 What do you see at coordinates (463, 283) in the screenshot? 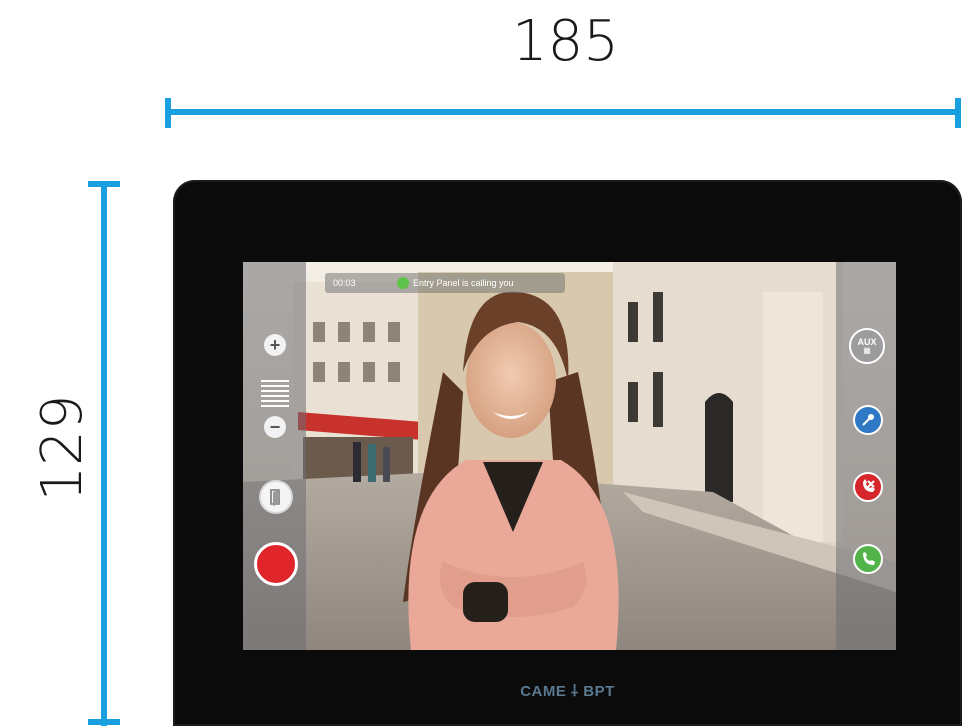
I see `call-status-message: Entry Panel is calling you` at bounding box center [463, 283].